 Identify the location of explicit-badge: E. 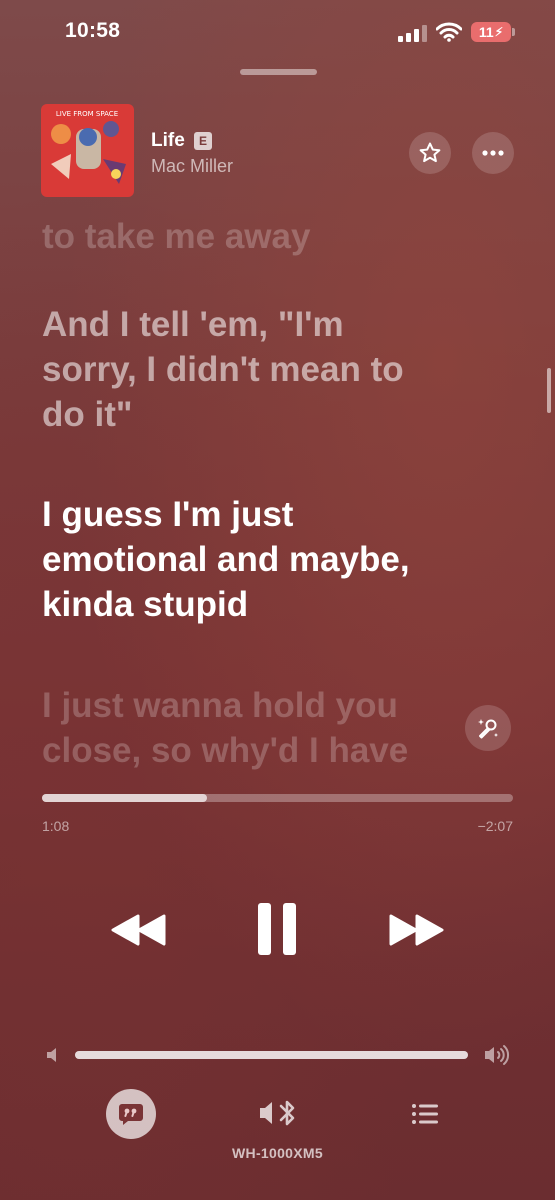
(203, 141).